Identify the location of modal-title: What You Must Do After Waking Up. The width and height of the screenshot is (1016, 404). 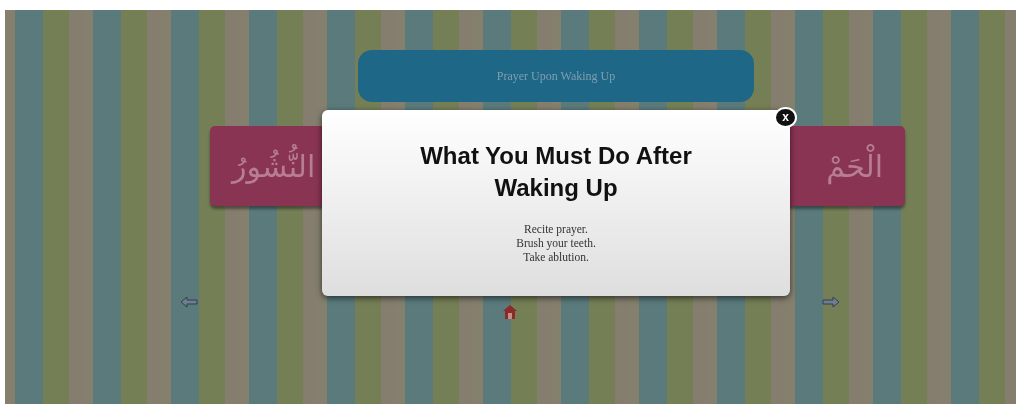
(556, 172).